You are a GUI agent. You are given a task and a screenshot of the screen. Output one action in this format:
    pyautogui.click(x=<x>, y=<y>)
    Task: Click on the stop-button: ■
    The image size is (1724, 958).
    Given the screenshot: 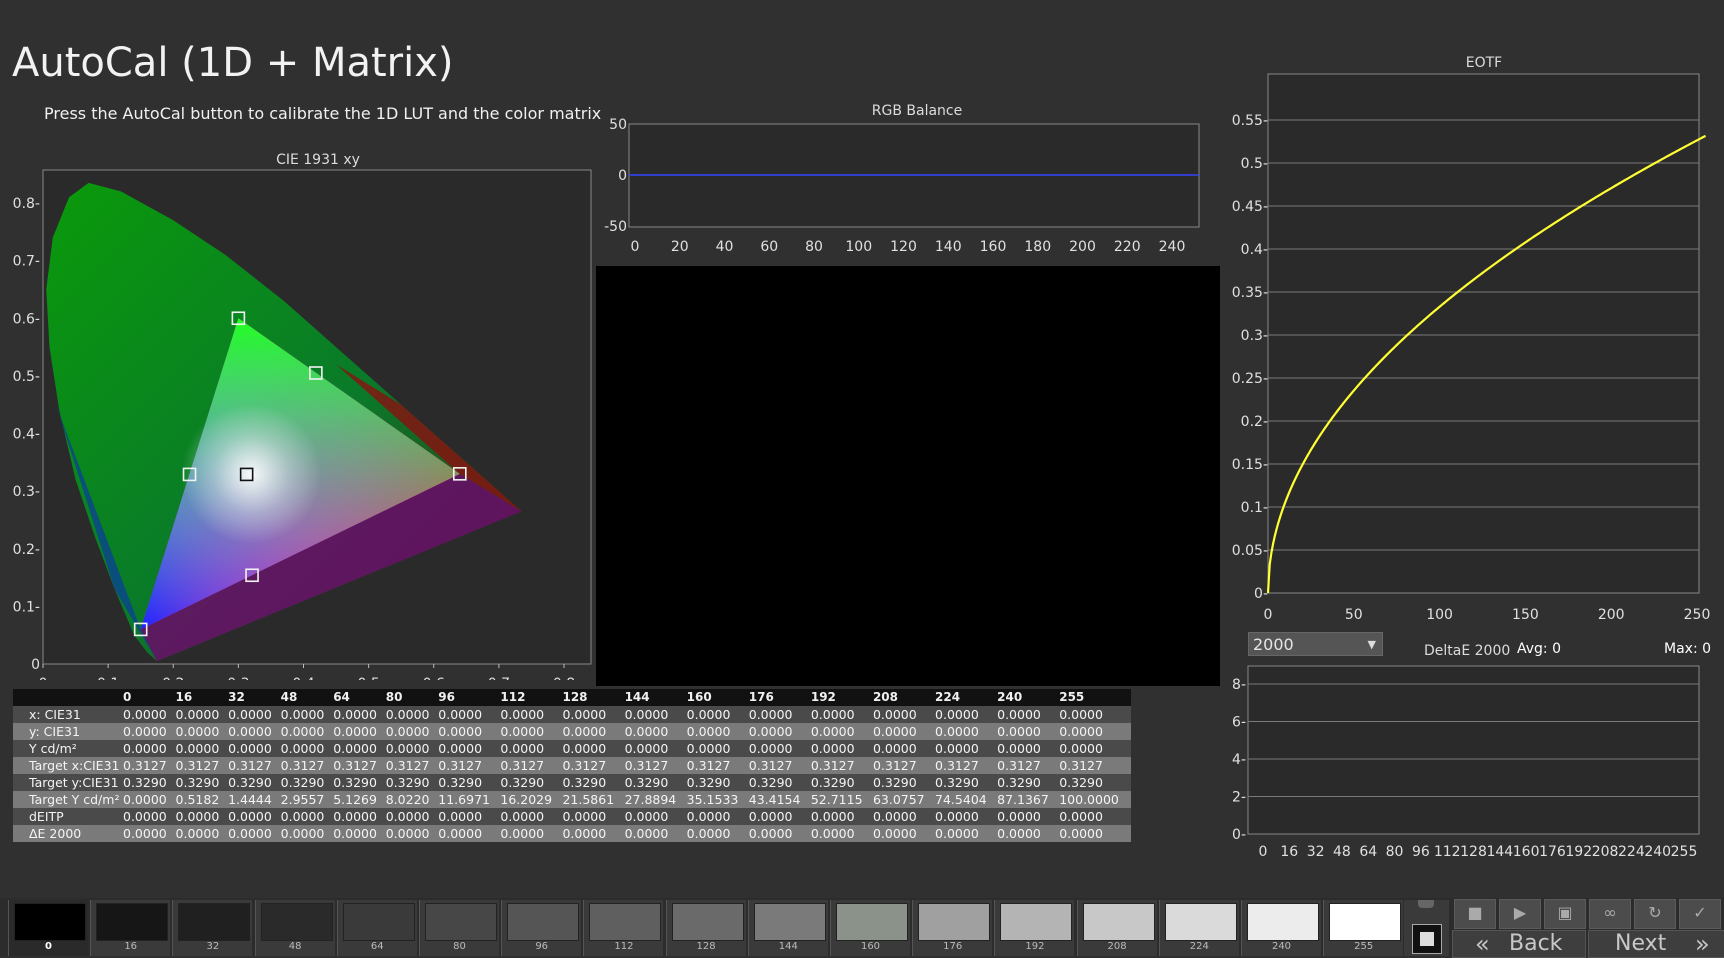 What is the action you would take?
    pyautogui.click(x=1475, y=914)
    